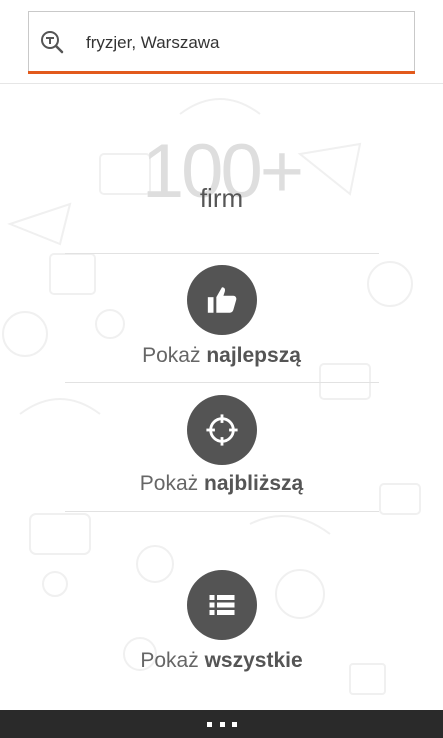 The image size is (443, 738). I want to click on ellipsis-icon, so click(222, 725).